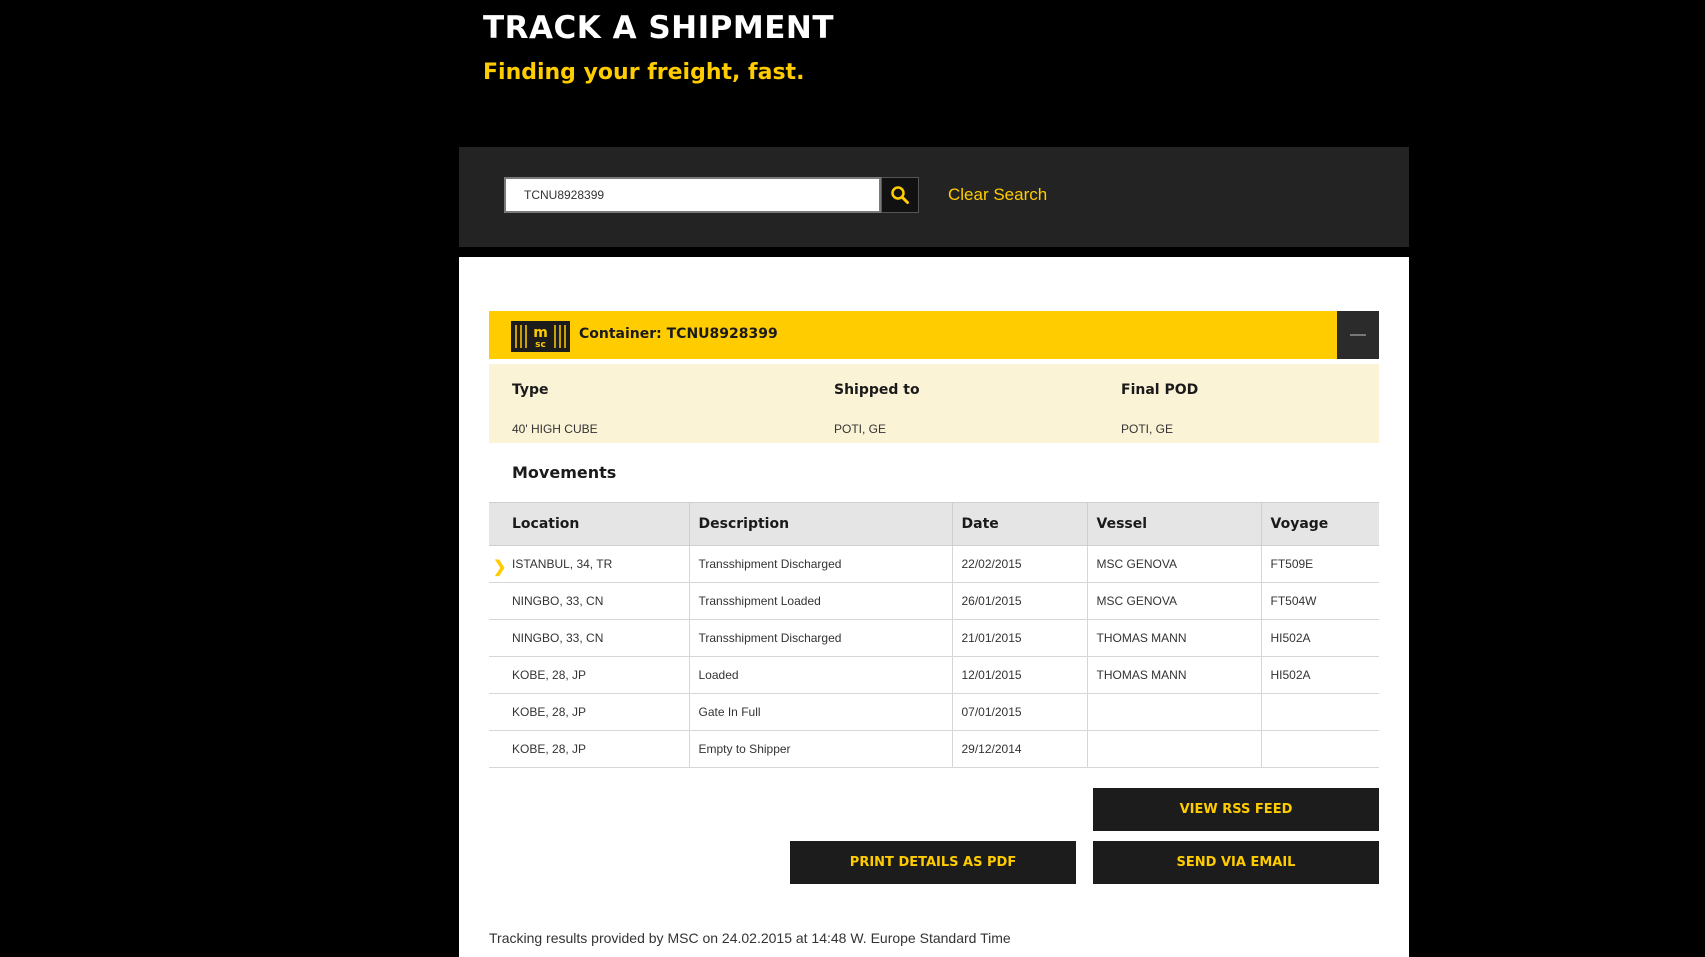  Describe the element at coordinates (530, 390) in the screenshot. I see `type-label: Type` at that location.